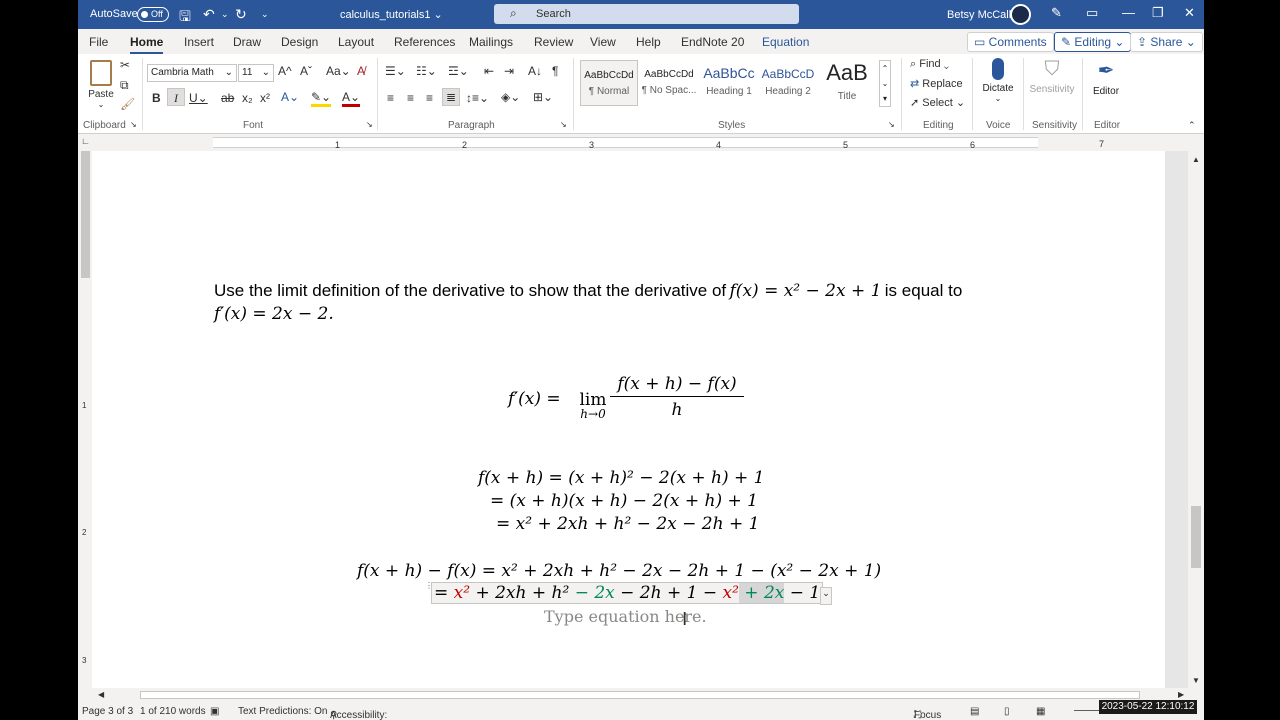 Image resolution: width=1280 pixels, height=720 pixels. Describe the element at coordinates (173, 711) in the screenshot. I see `word-count: 1 of 210 words` at that location.